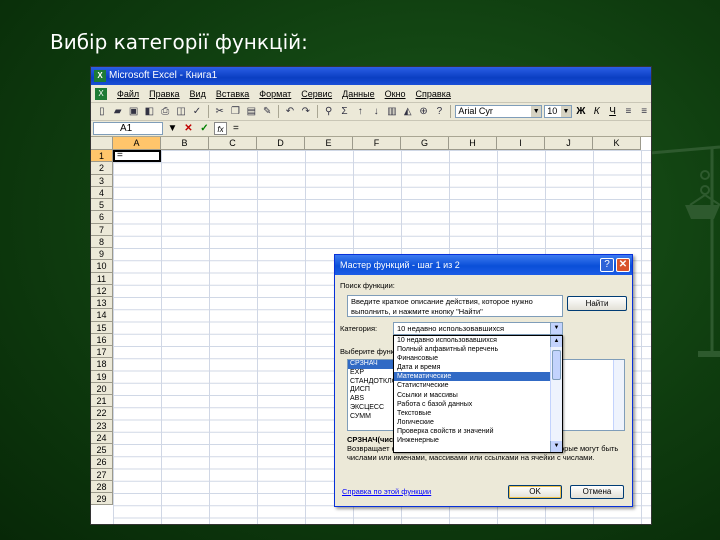 Image resolution: width=720 pixels, height=540 pixels. What do you see at coordinates (165, 112) in the screenshot?
I see `print-icon: ⎙` at bounding box center [165, 112].